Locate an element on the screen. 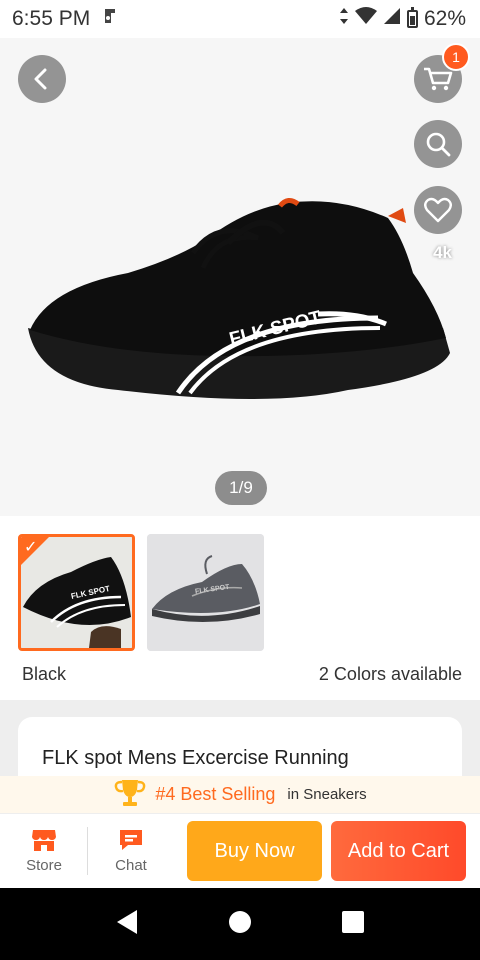 This screenshot has height=960, width=480. signal-icon is located at coordinates (392, 19).